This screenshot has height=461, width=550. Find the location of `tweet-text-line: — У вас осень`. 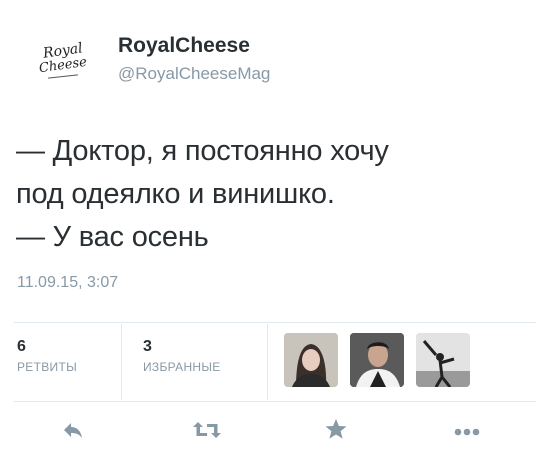

tweet-text-line: — У вас осень is located at coordinates (112, 237).